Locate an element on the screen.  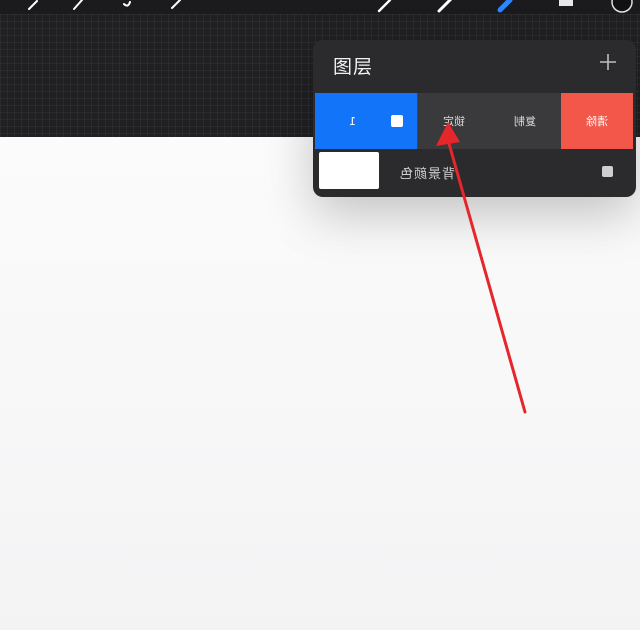
arrow-shaft is located at coordinates (486, 276).